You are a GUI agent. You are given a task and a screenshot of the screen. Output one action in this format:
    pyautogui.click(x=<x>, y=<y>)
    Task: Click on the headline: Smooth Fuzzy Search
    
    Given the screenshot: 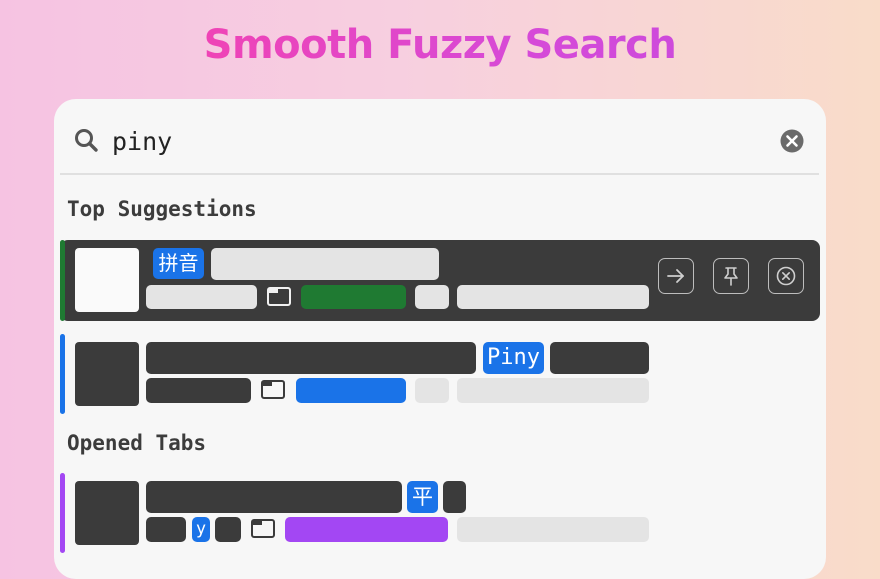 What is the action you would take?
    pyautogui.click(x=440, y=45)
    